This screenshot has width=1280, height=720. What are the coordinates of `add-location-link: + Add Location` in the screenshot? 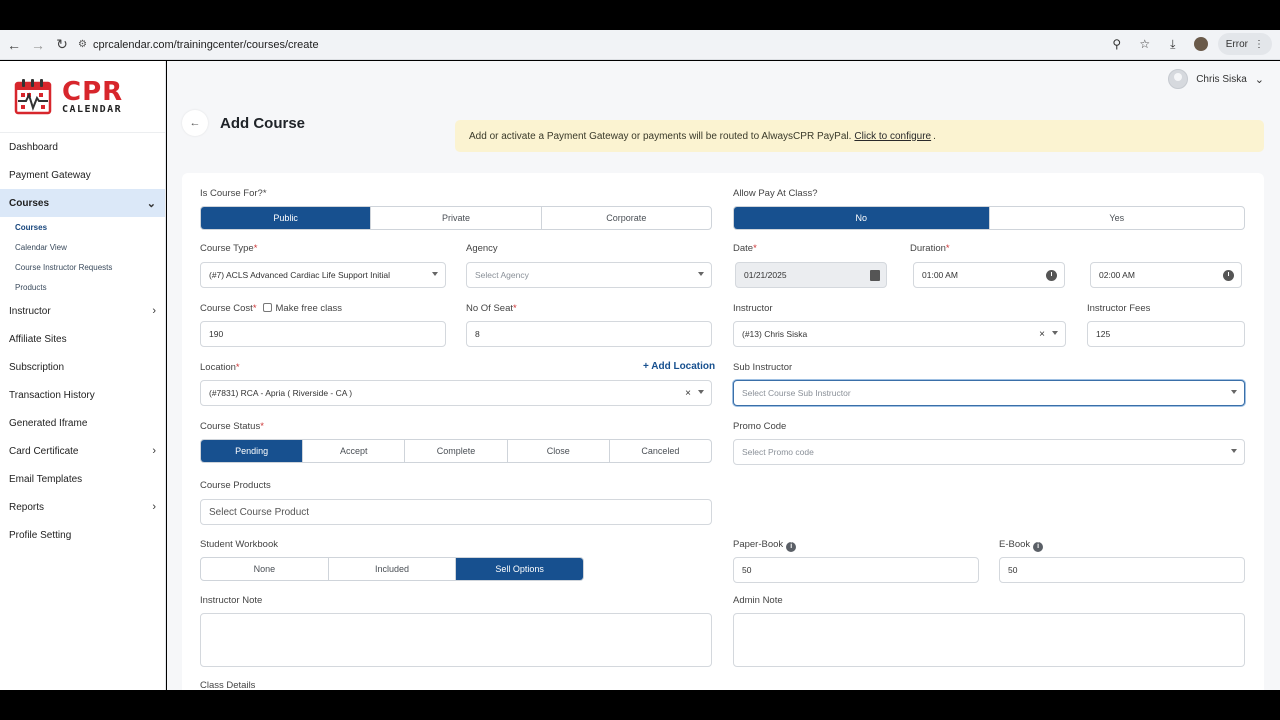 It's located at (679, 366).